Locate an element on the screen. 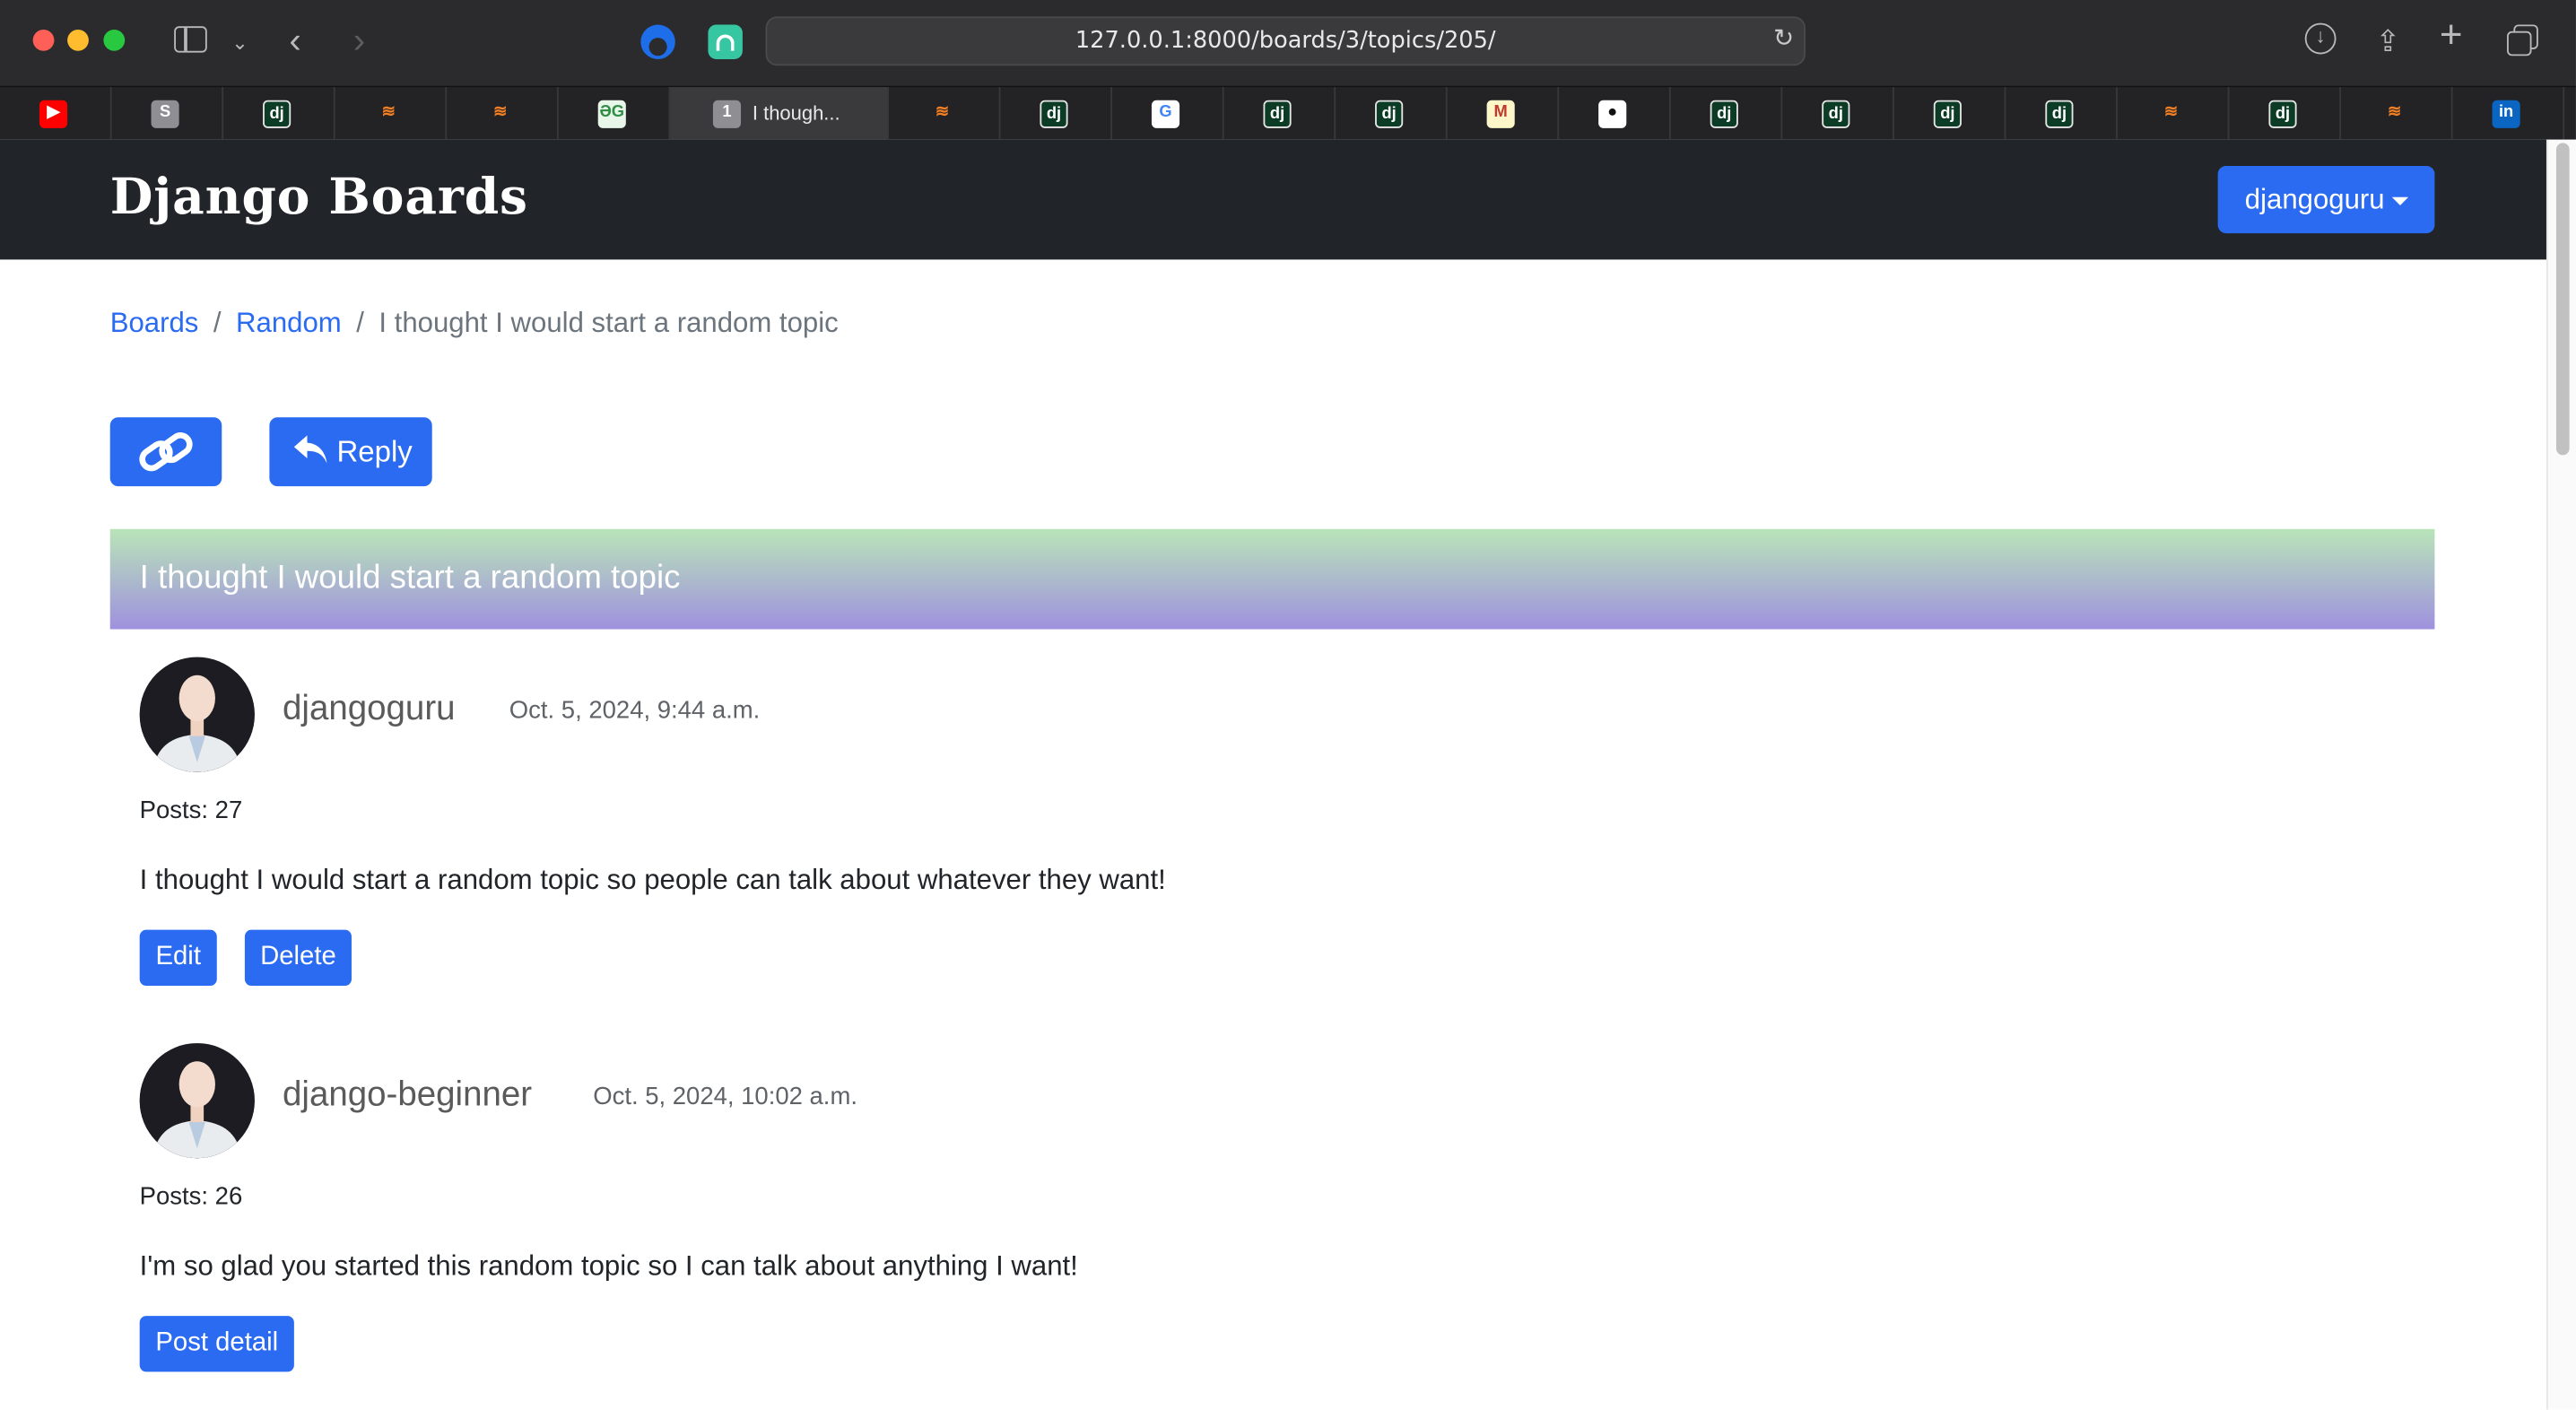  url-text: 127.0.0.1:8000/boards/3/topics/205/ is located at coordinates (1285, 42).